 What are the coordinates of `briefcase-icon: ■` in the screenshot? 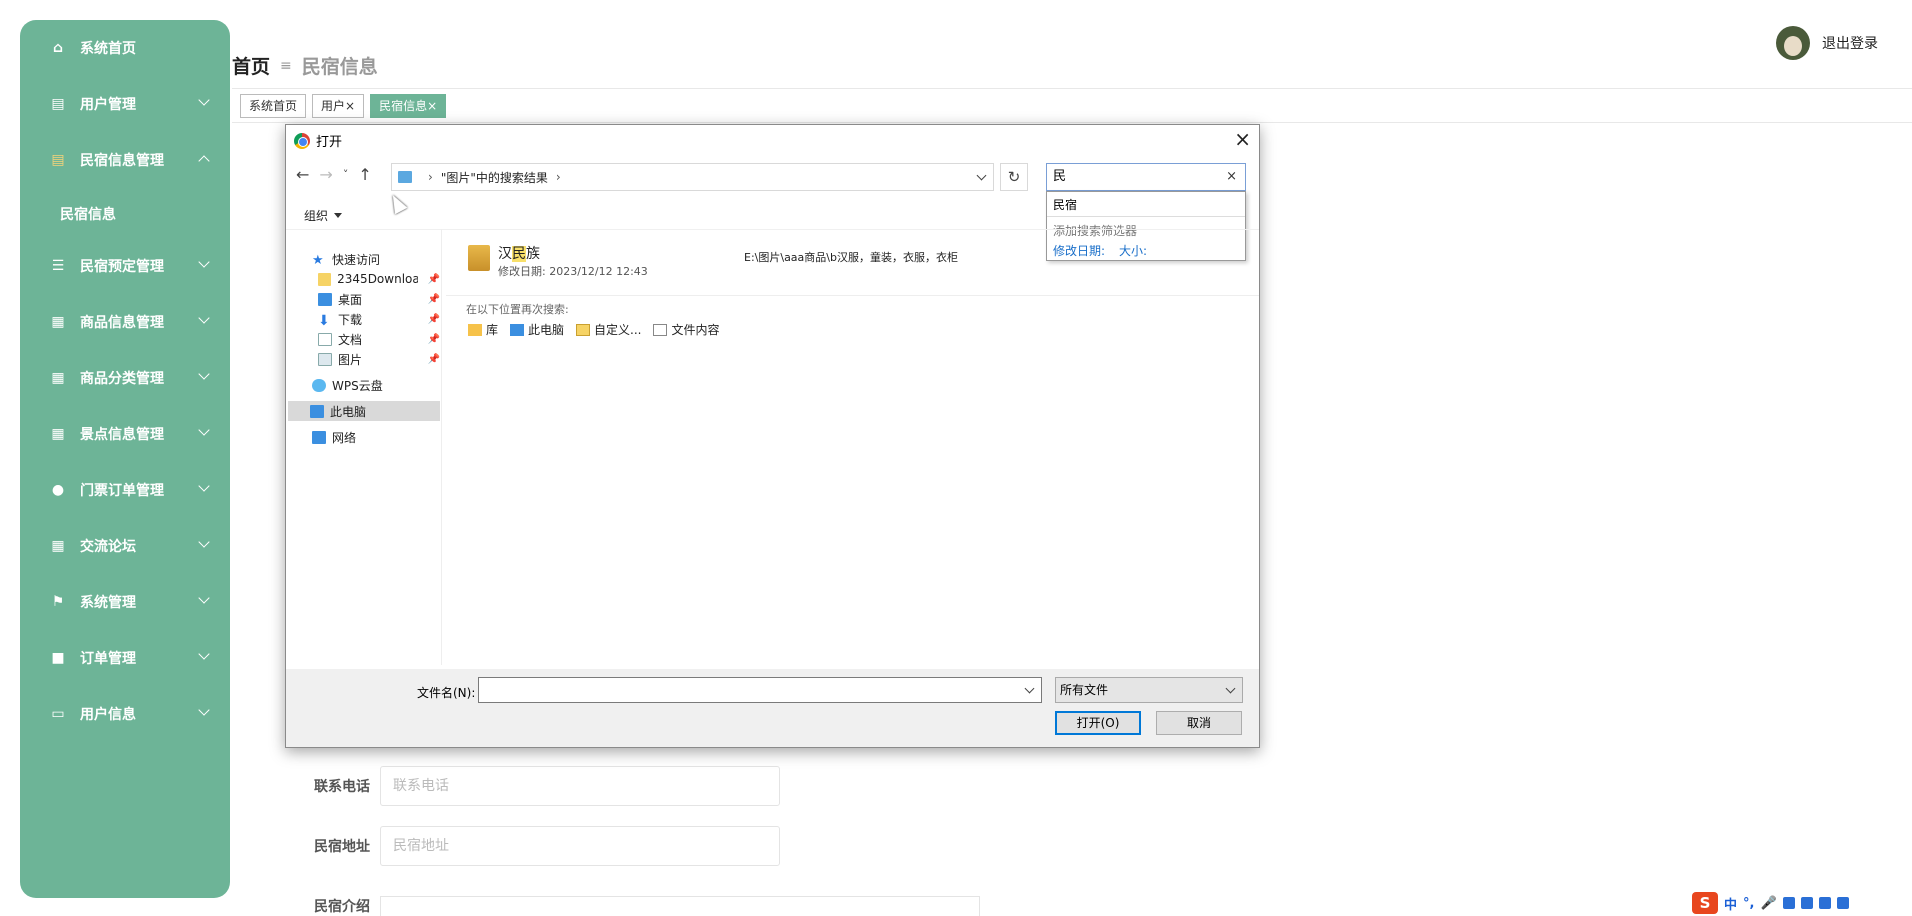 It's located at (58, 658).